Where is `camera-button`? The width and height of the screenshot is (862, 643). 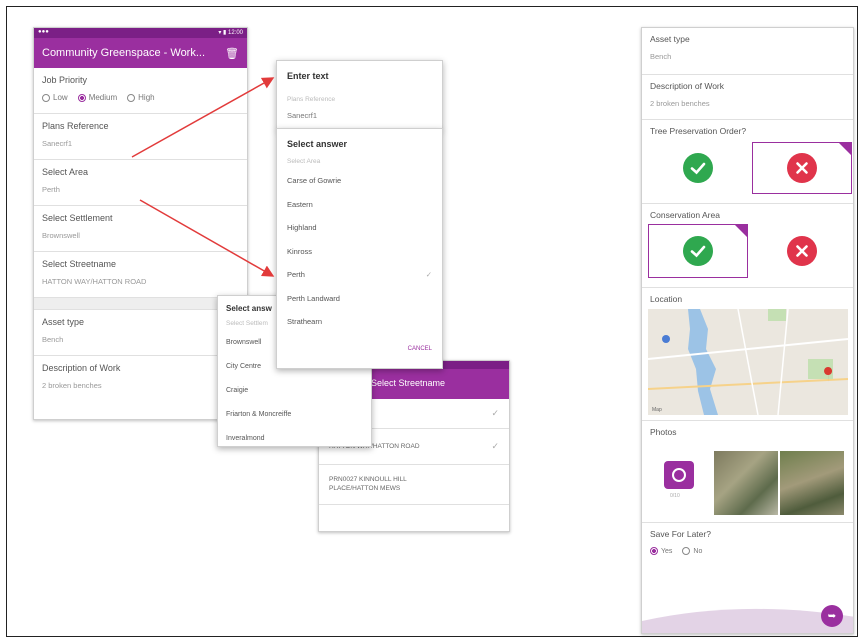 camera-button is located at coordinates (679, 475).